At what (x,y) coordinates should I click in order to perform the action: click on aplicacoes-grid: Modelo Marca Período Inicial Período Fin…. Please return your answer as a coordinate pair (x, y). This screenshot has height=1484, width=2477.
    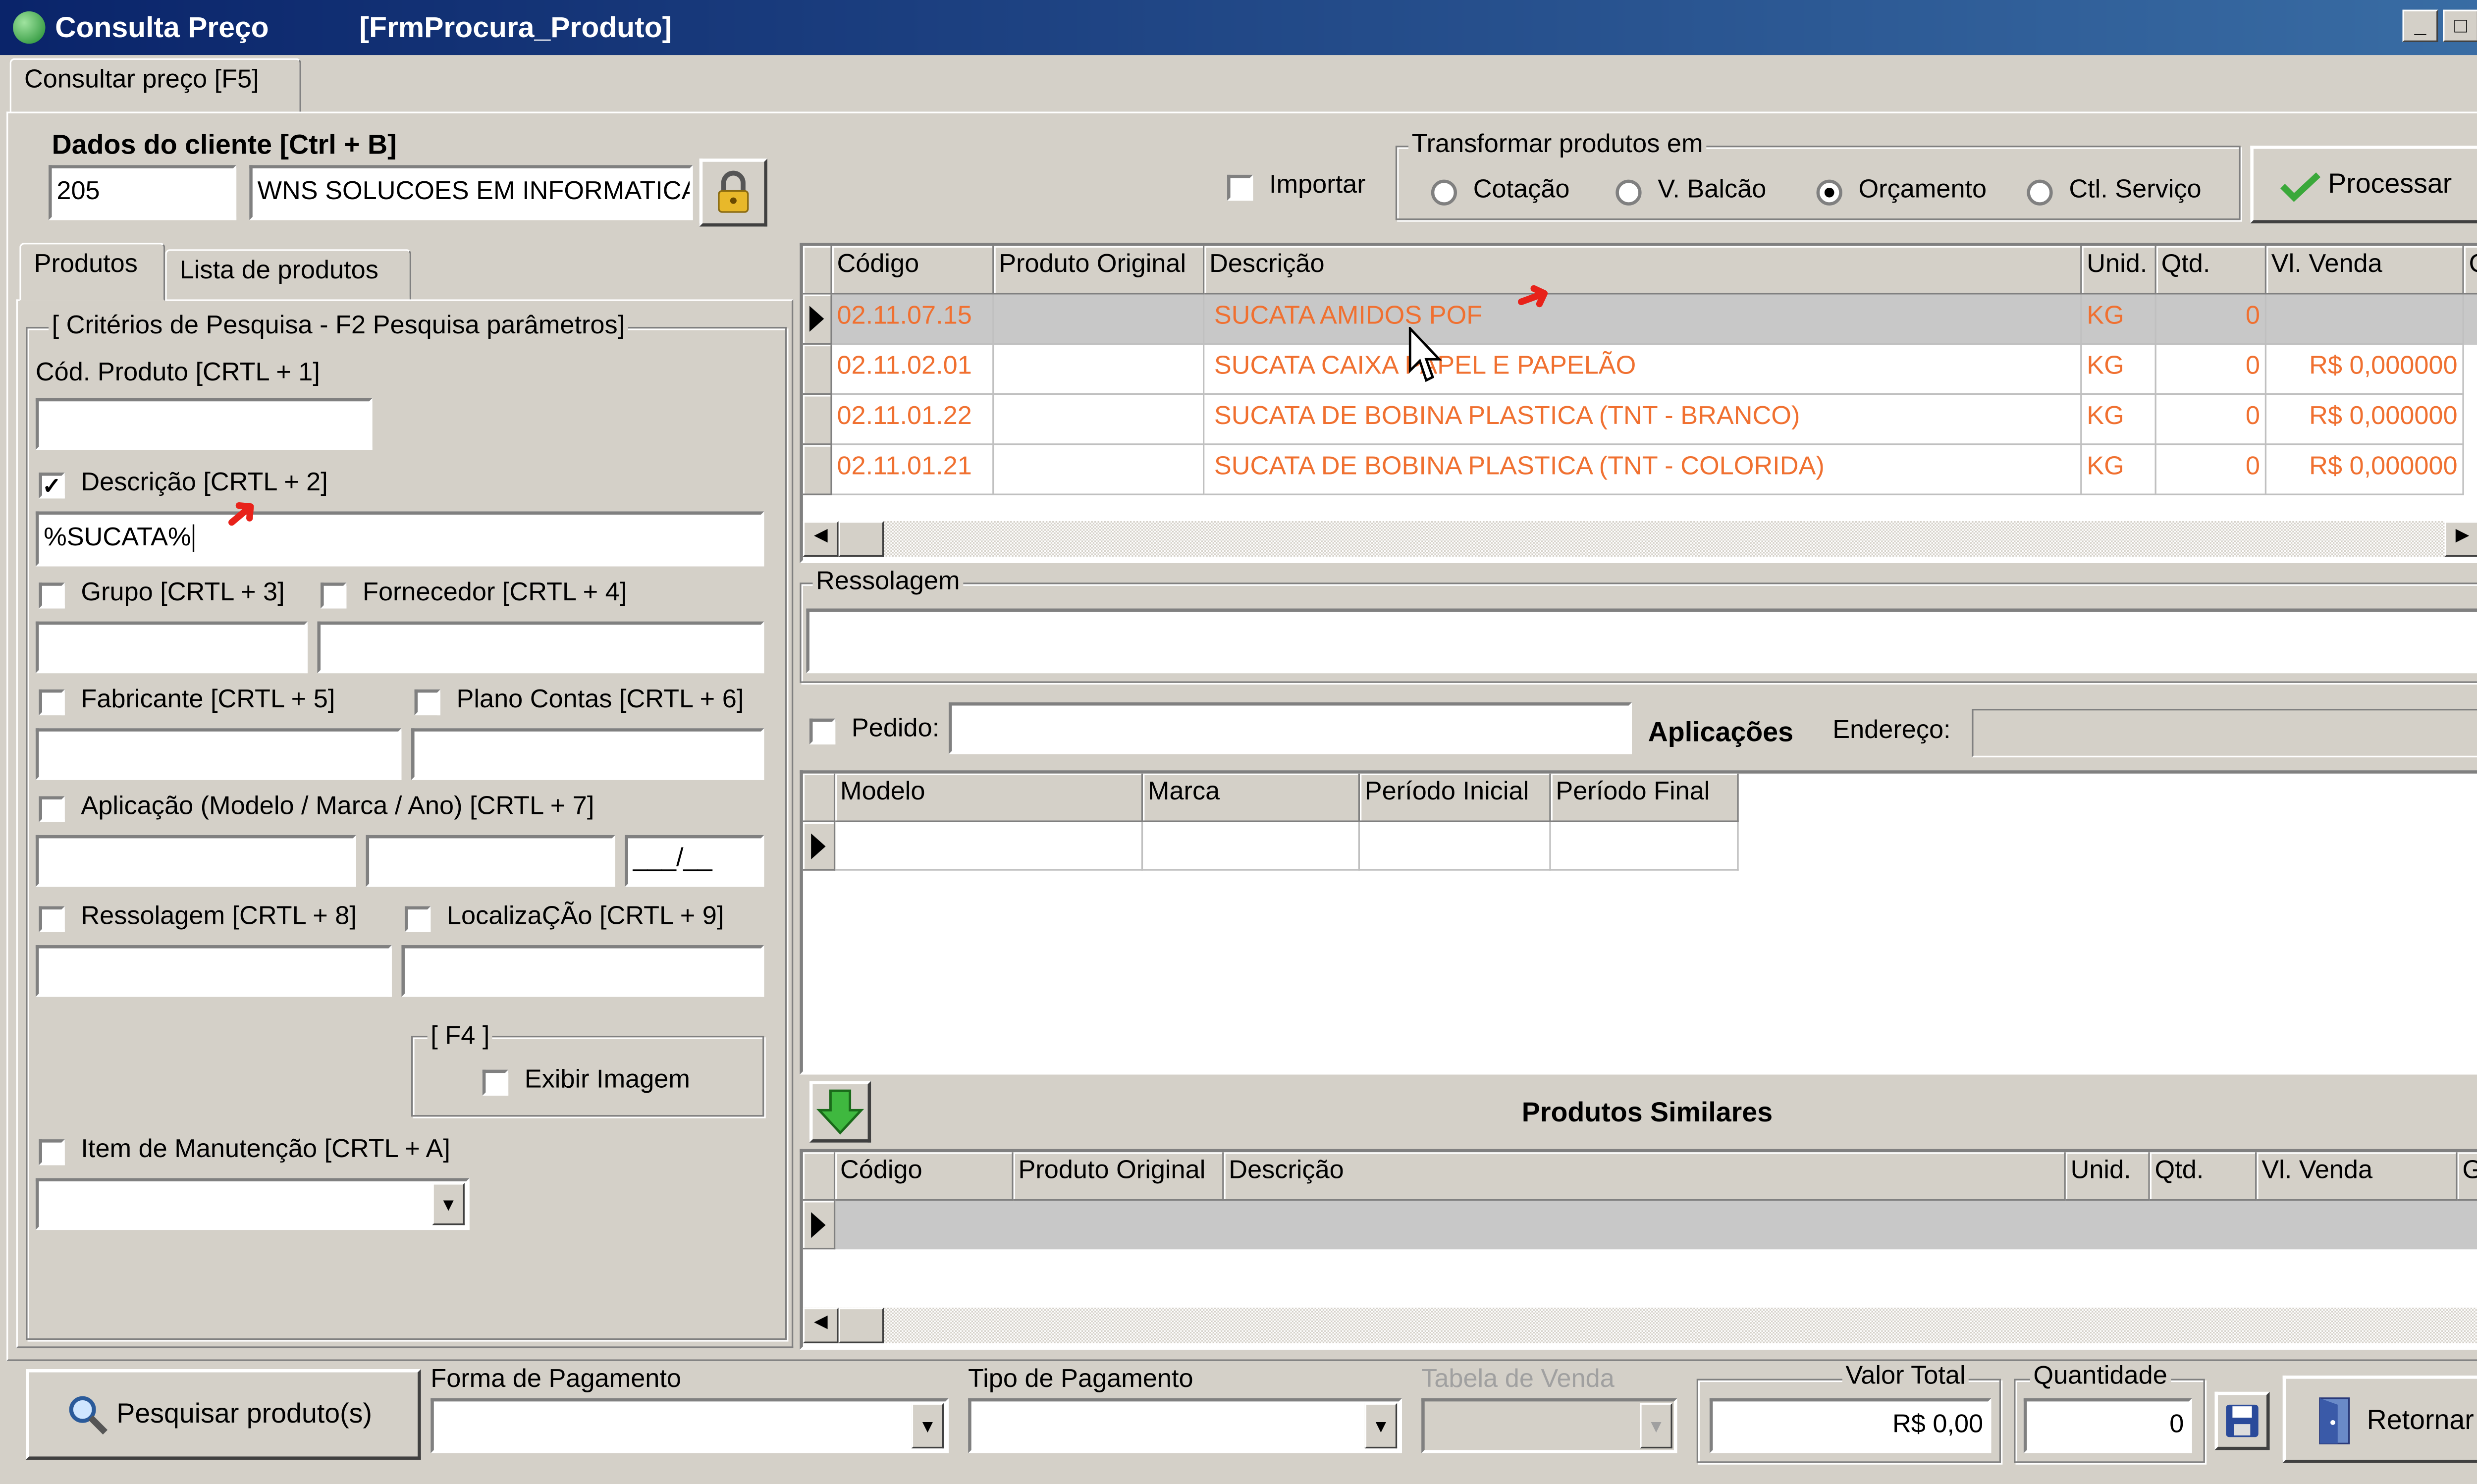
    Looking at the image, I should click on (1639, 923).